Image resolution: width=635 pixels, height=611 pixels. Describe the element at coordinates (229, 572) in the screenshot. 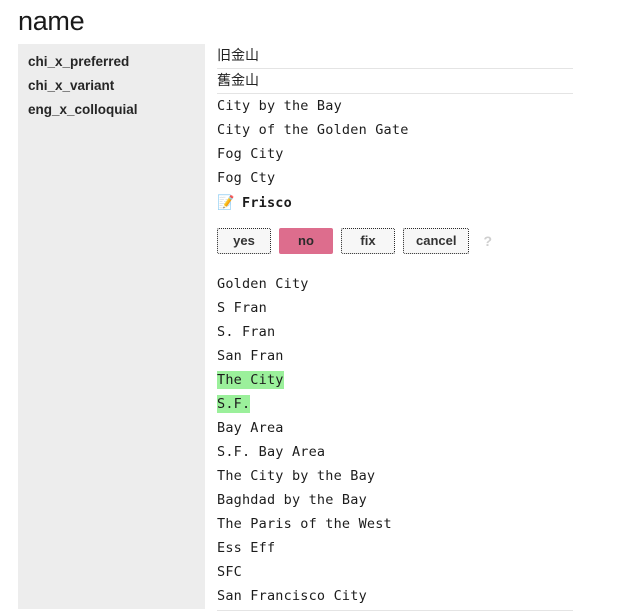

I see `value-text: SFC` at that location.